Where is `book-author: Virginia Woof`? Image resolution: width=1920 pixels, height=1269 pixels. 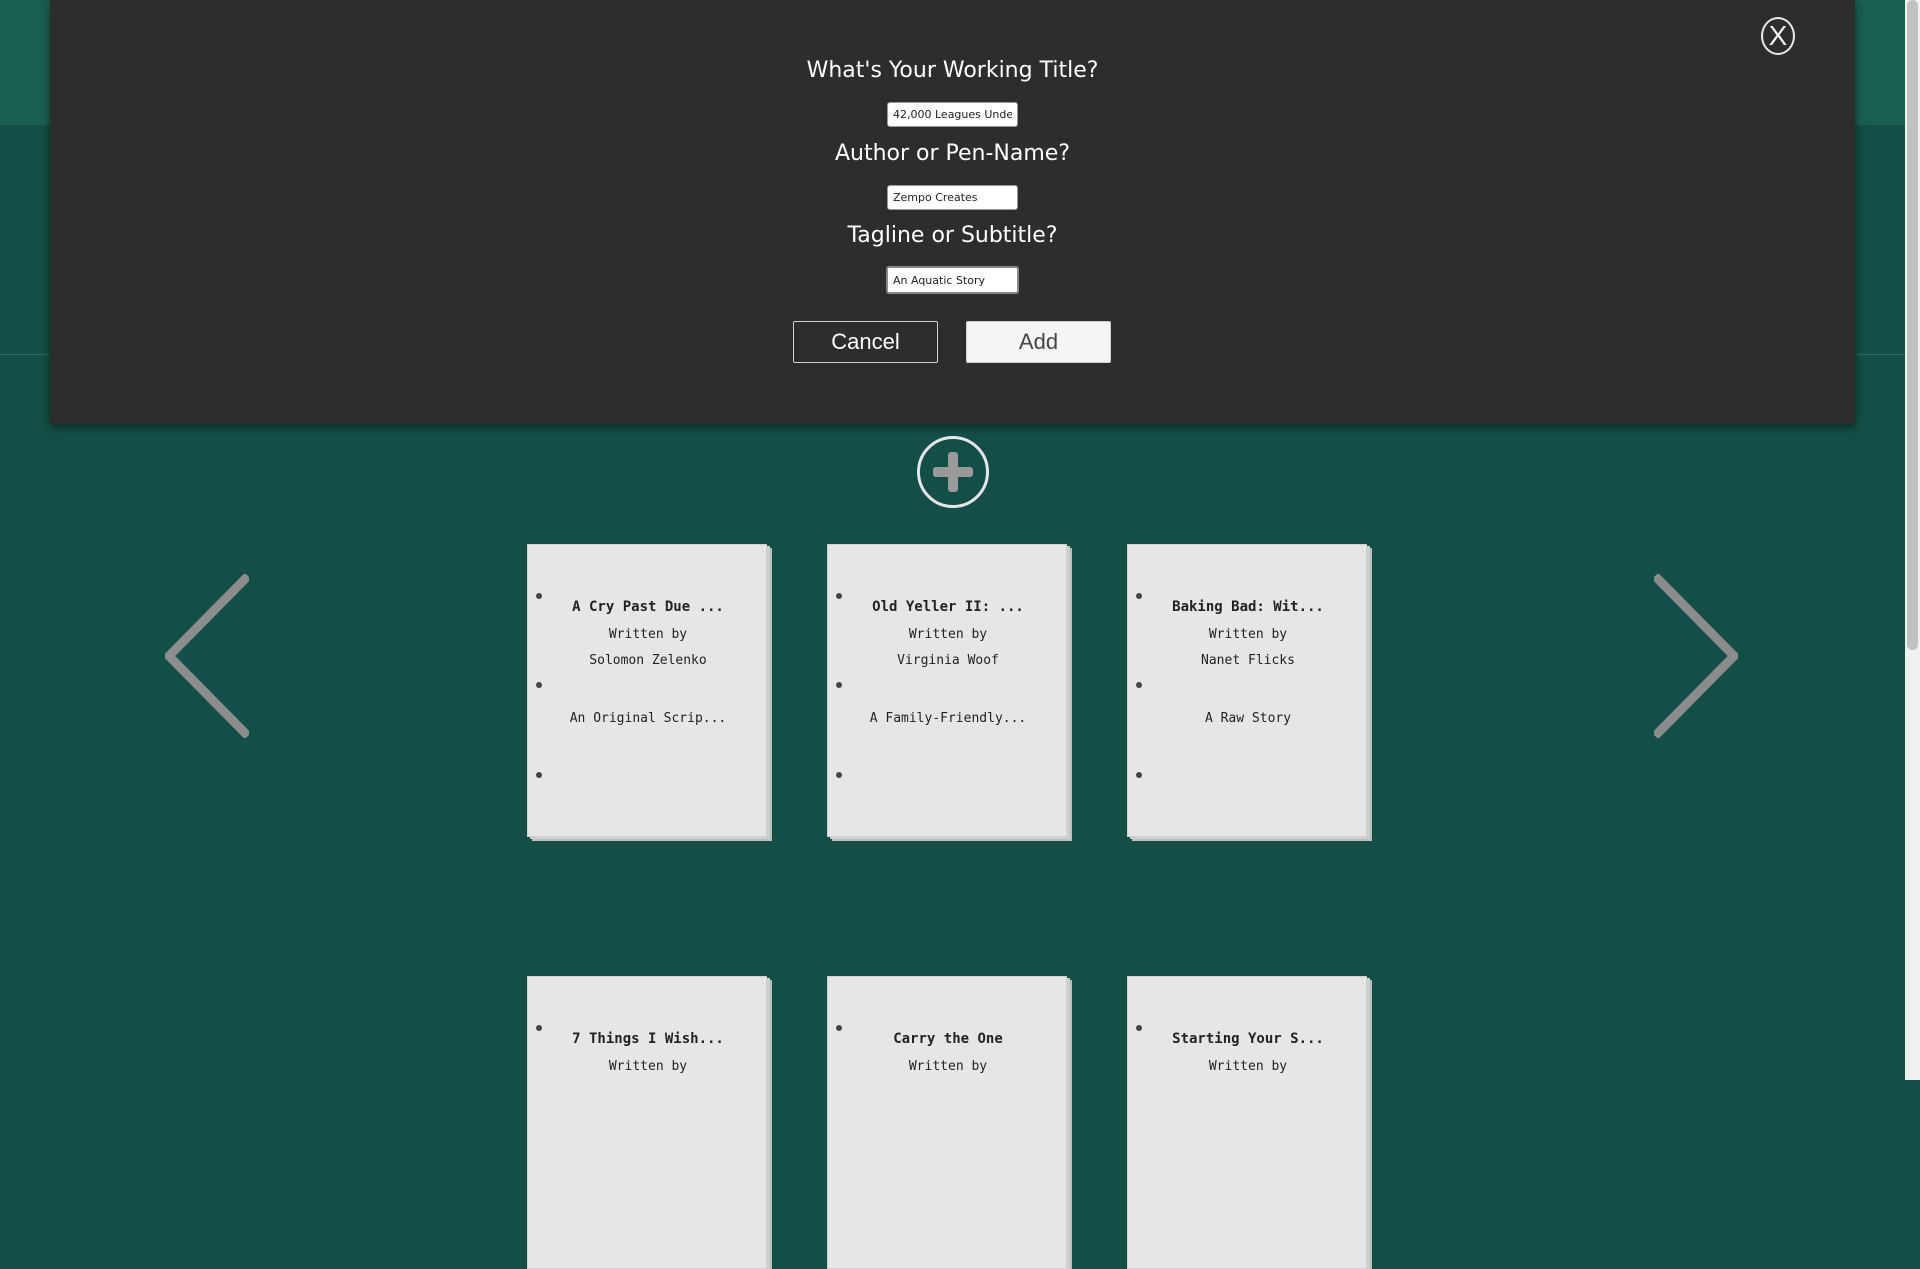
book-author: Virginia Woof is located at coordinates (948, 660).